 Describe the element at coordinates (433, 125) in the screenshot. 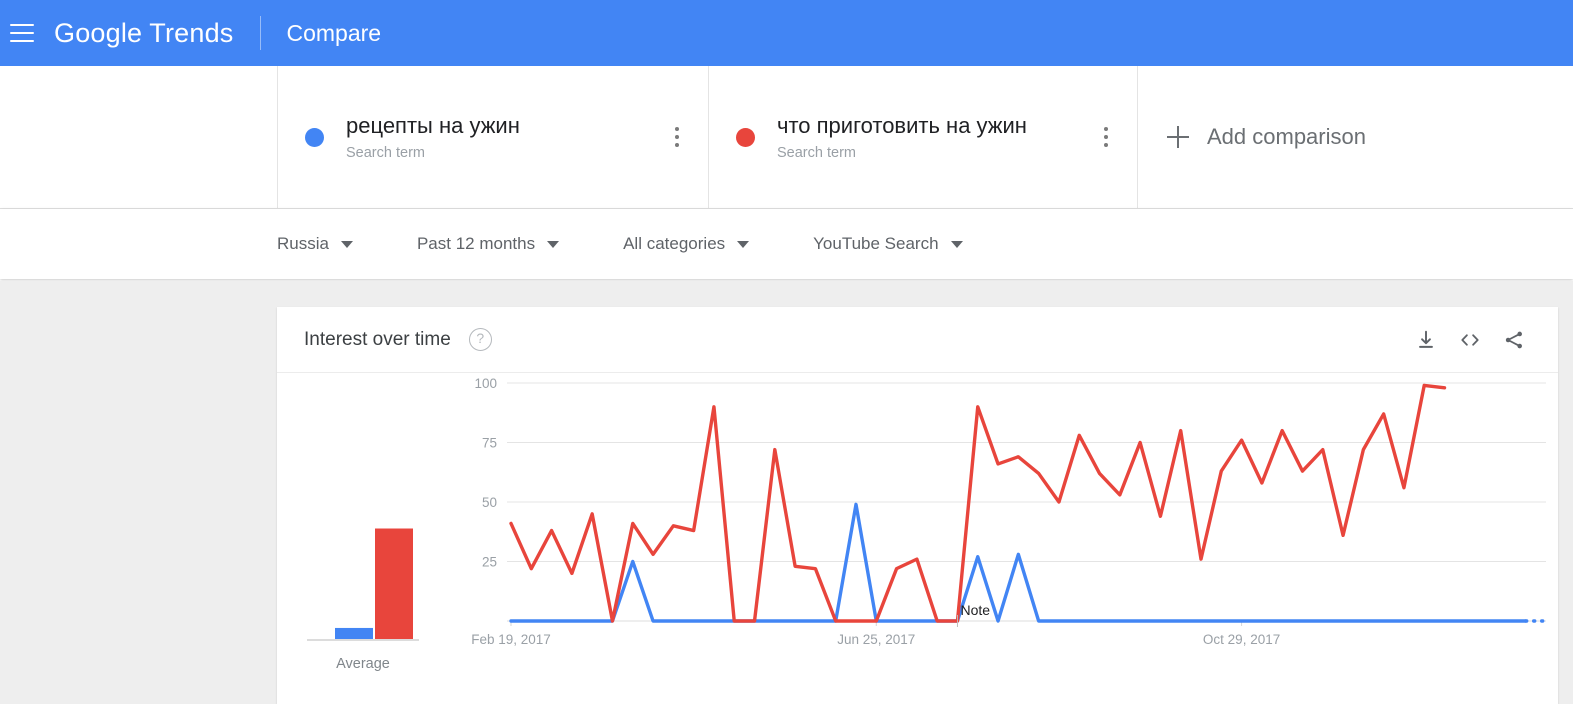

I see `search-term-label-1: рецепты на ужин` at that location.